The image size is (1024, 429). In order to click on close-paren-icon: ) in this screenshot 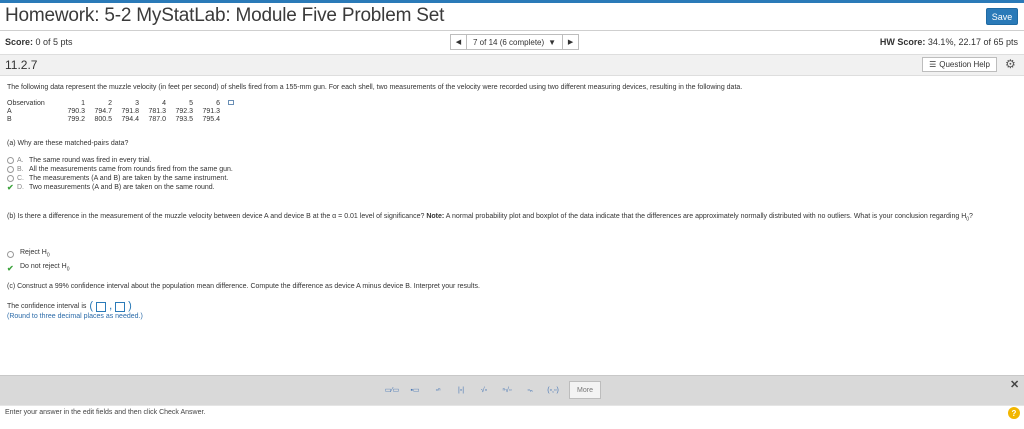, I will do `click(130, 306)`.